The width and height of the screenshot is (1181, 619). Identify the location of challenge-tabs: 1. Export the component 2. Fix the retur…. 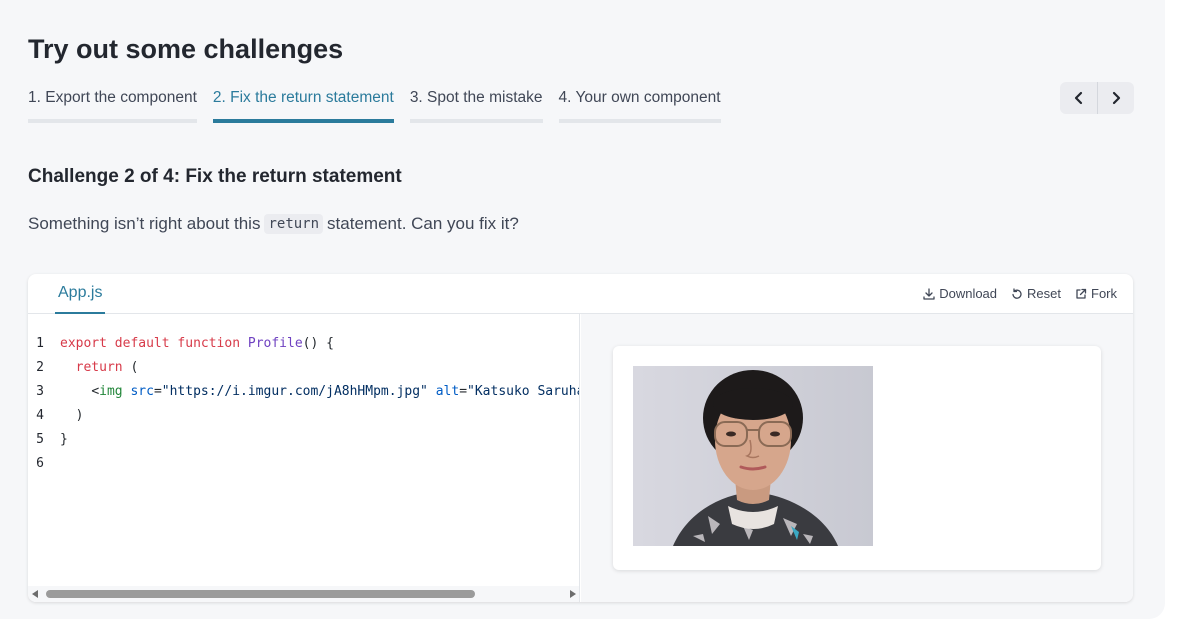
(374, 106).